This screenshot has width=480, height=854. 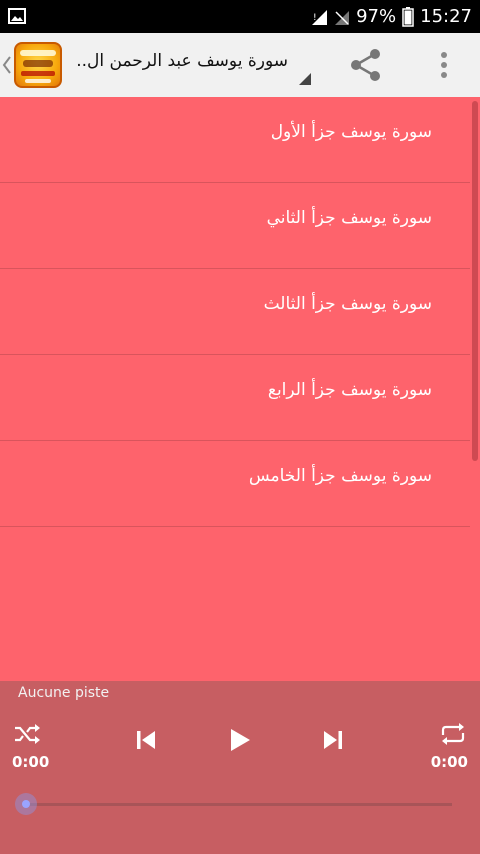 I want to click on action-bar: سورة يوسف عبد الرحمن ال.., so click(x=240, y=65).